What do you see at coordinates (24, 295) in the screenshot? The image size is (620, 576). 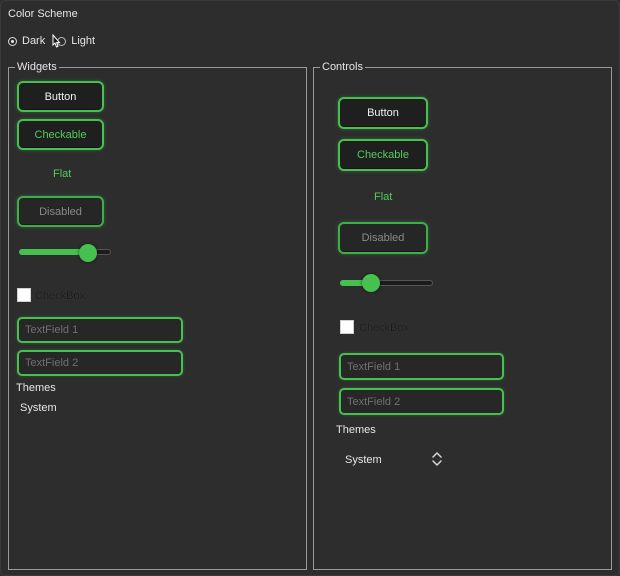 I see `widgets-checkbox` at bounding box center [24, 295].